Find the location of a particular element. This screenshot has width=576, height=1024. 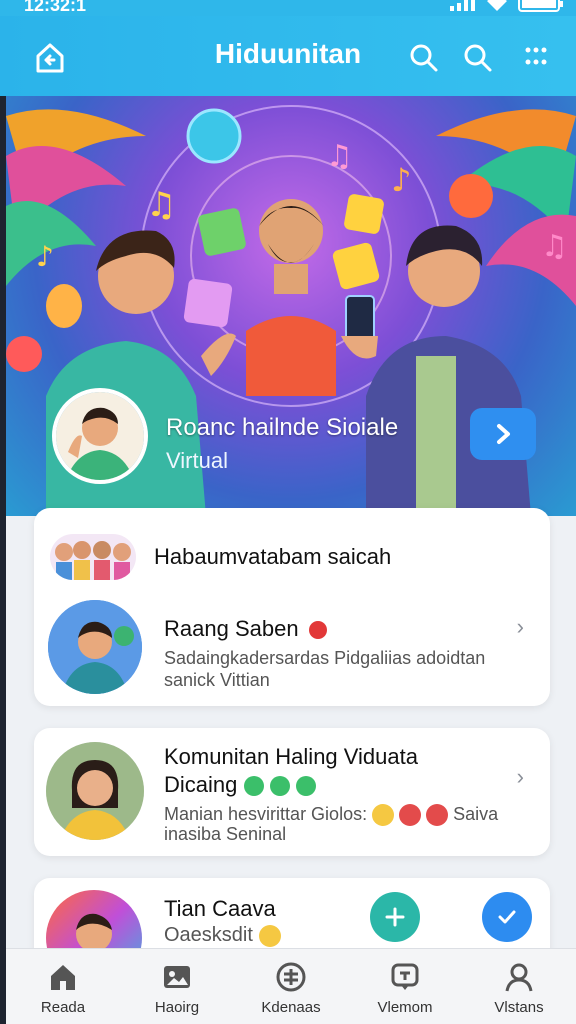

tab-media: Haoirg is located at coordinates (177, 986).